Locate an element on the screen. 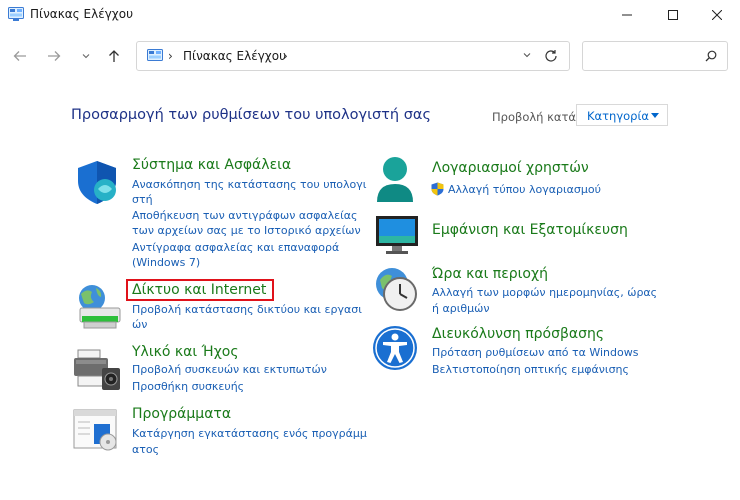 The image size is (740, 500). security-shield-icon is located at coordinates (97, 182).